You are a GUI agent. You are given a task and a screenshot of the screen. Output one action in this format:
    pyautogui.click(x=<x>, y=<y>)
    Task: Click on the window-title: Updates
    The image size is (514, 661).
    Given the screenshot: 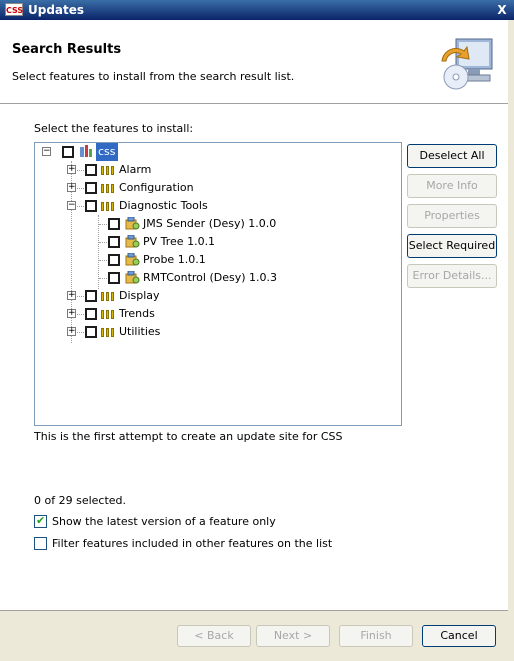 What is the action you would take?
    pyautogui.click(x=56, y=10)
    